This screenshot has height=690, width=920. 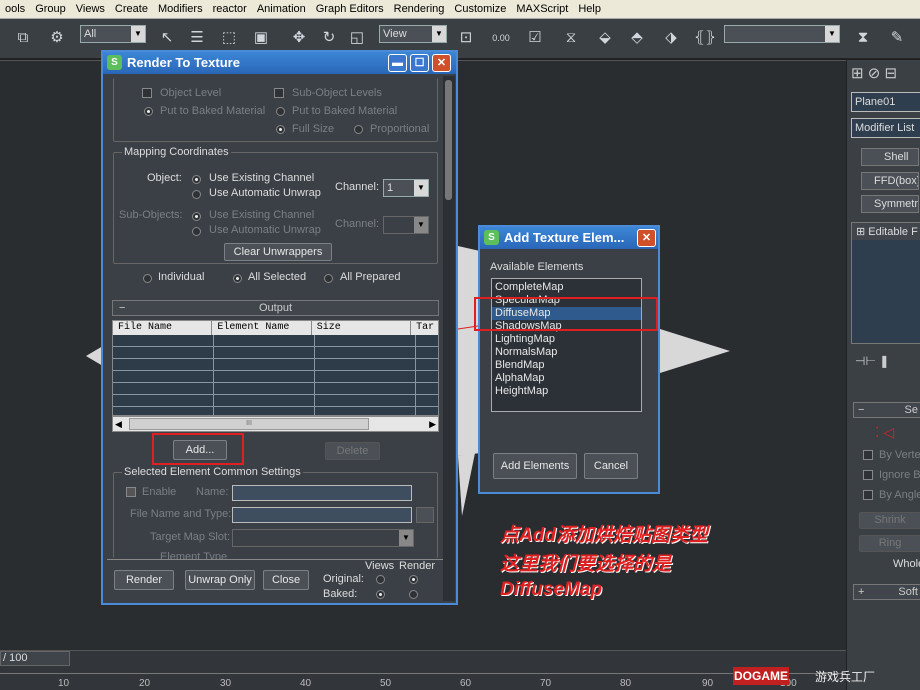 What do you see at coordinates (279, 63) in the screenshot?
I see `dialog-title-bar: S Render To Texture ▬ ☐ ✕` at bounding box center [279, 63].